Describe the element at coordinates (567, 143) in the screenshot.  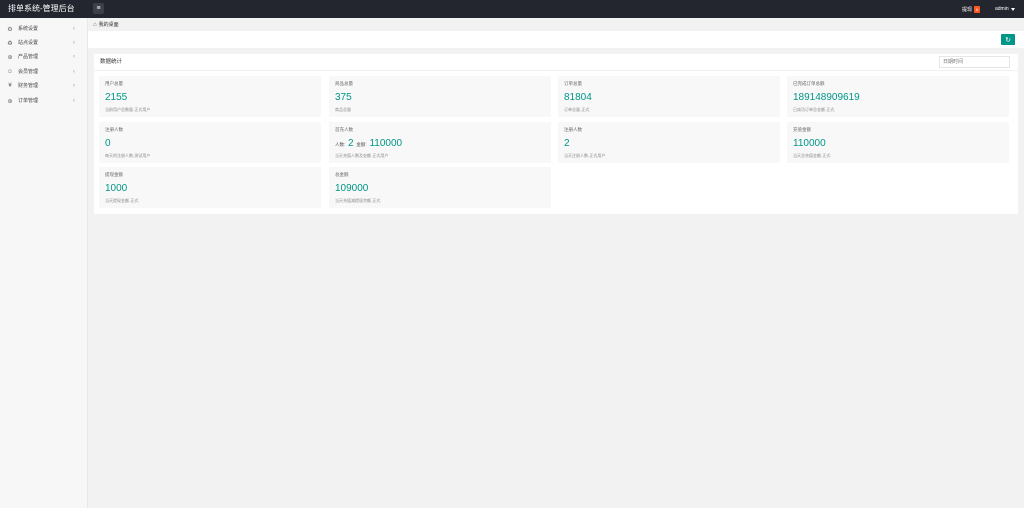
I see `card-value: 2` at that location.